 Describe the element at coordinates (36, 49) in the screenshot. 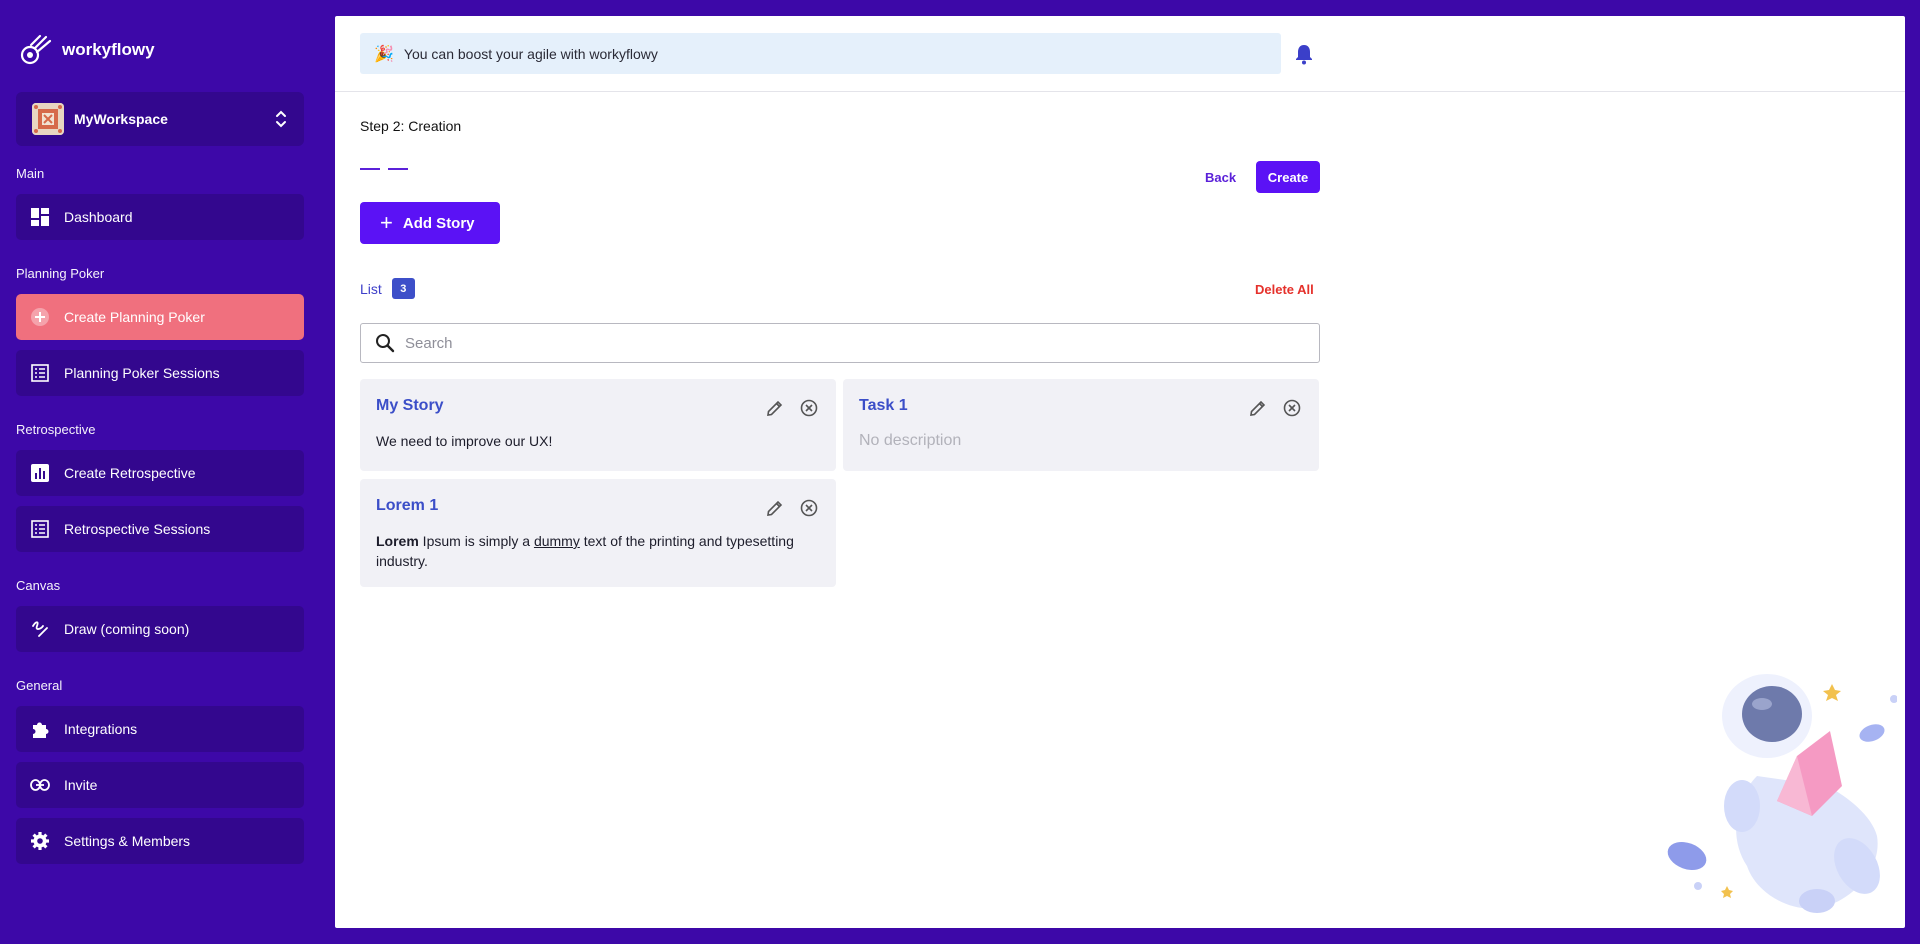

I see `comet-logo-icon` at that location.